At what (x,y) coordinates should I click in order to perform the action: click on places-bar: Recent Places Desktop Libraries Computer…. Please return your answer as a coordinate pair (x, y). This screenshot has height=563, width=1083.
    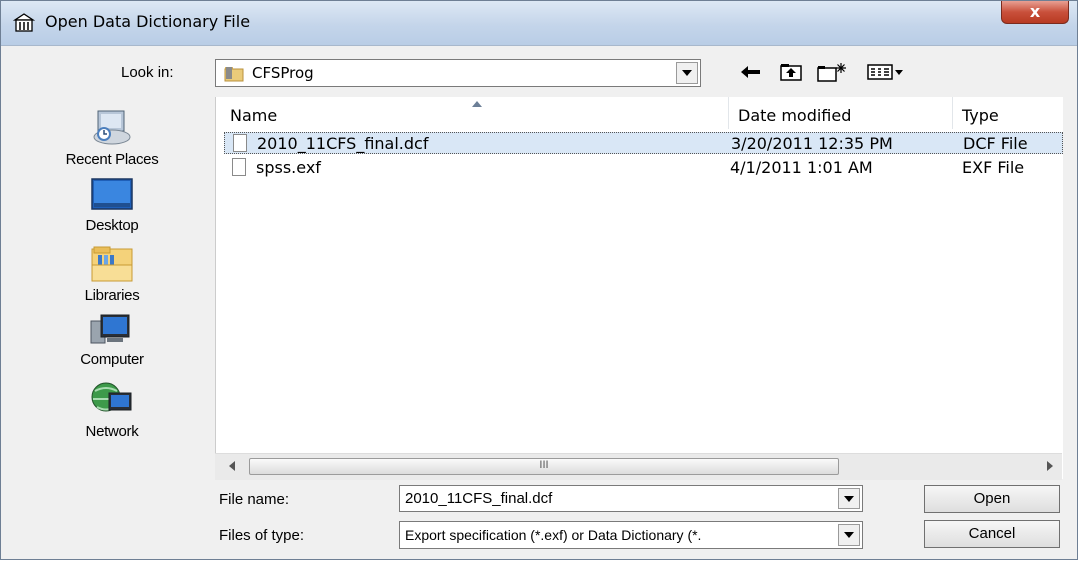
    Looking at the image, I should click on (112, 288).